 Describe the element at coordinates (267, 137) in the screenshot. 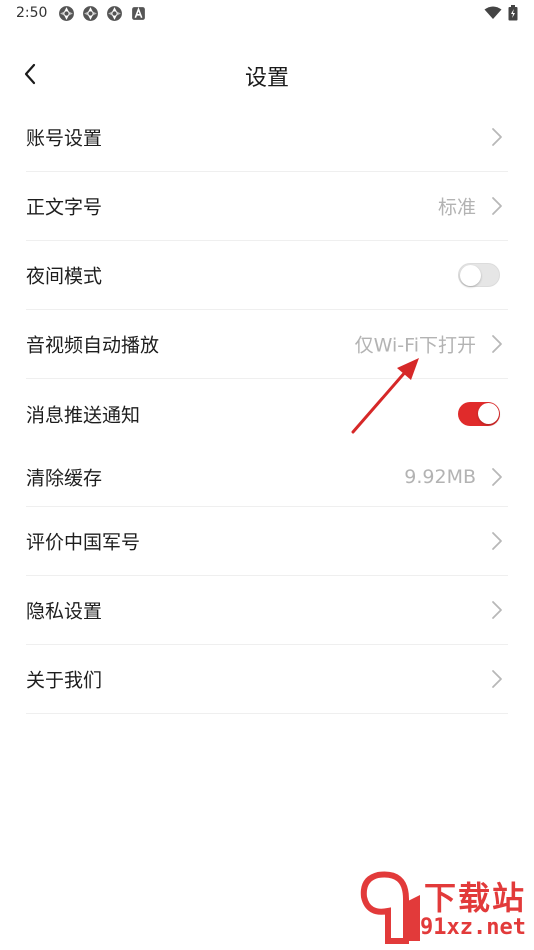

I see `settings-row-account: 账号设置` at that location.